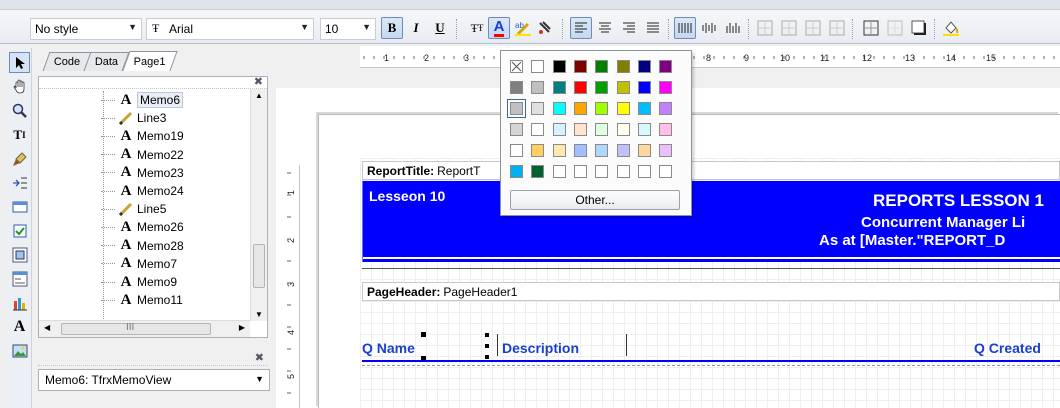  I want to click on frame-all-icon, so click(871, 28).